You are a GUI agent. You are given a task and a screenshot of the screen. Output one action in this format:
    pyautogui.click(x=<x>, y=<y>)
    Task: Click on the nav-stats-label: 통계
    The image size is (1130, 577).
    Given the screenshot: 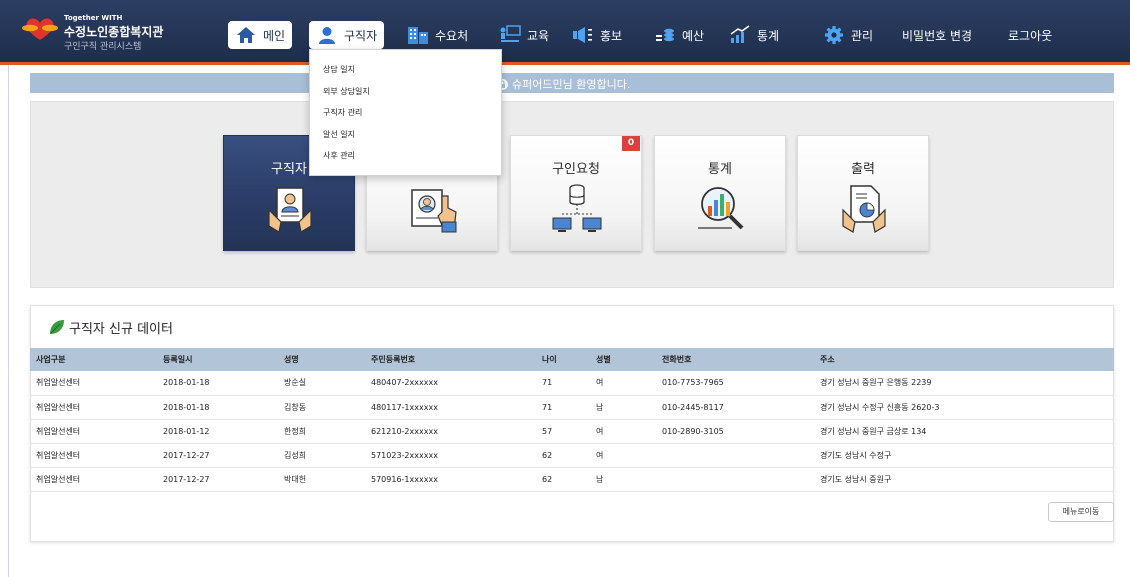 What is the action you would take?
    pyautogui.click(x=768, y=35)
    